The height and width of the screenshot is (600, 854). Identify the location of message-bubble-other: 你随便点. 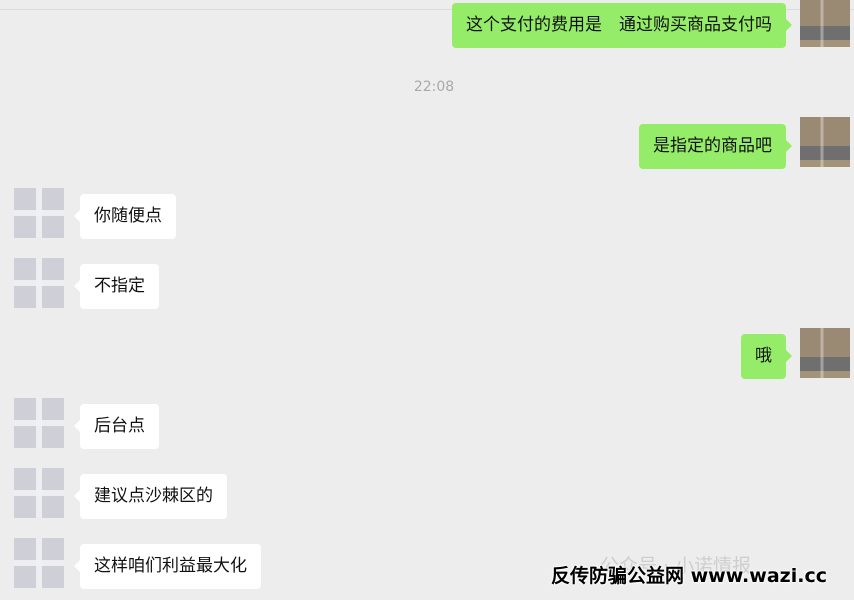
(125, 216).